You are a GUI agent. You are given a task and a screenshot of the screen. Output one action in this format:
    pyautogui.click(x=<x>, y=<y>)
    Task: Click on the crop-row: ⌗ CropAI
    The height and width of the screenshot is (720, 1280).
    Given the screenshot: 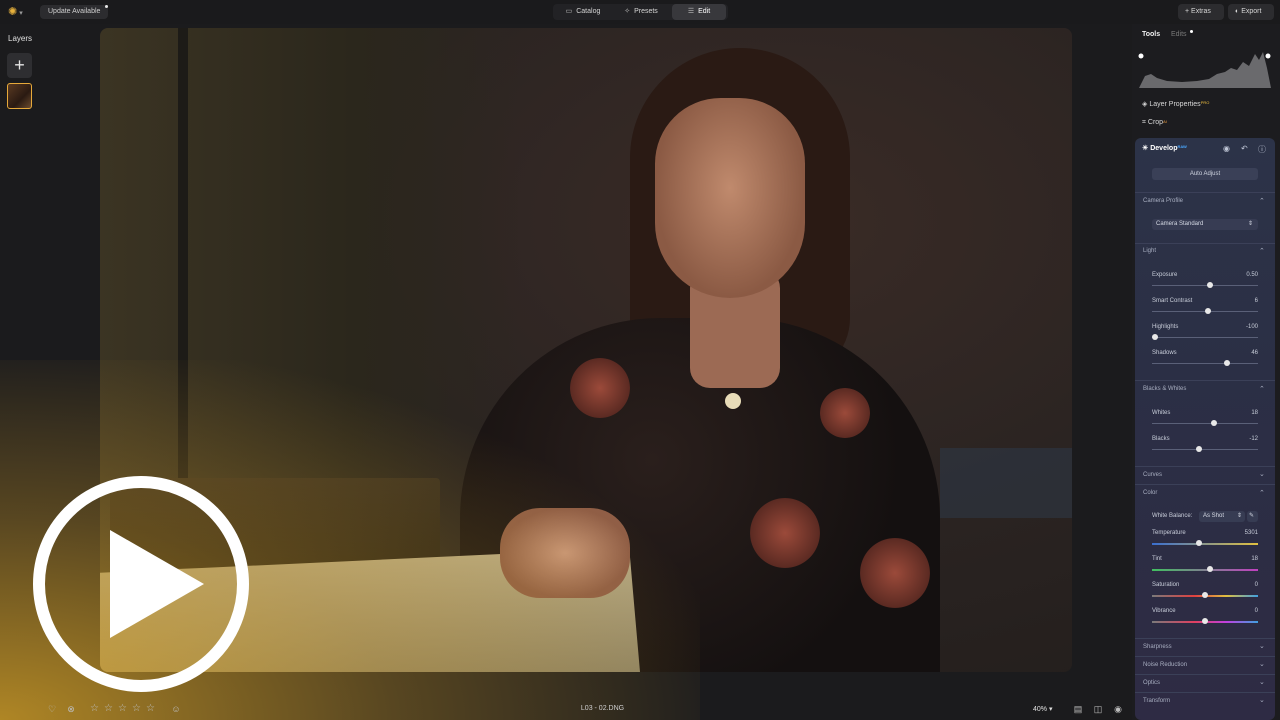 What is the action you would take?
    pyautogui.click(x=1154, y=123)
    